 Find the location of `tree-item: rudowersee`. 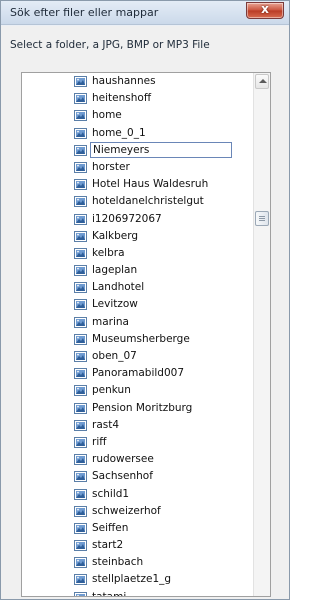

tree-item: rudowersee is located at coordinates (138, 459).